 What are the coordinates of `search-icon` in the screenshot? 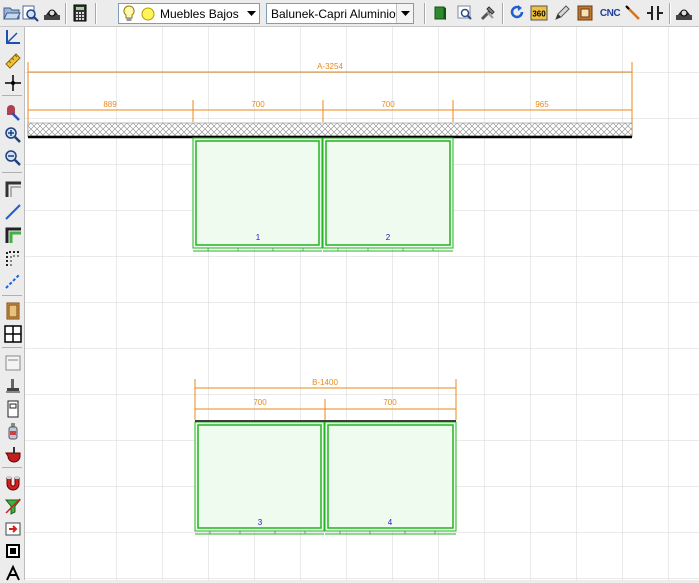 It's located at (465, 13).